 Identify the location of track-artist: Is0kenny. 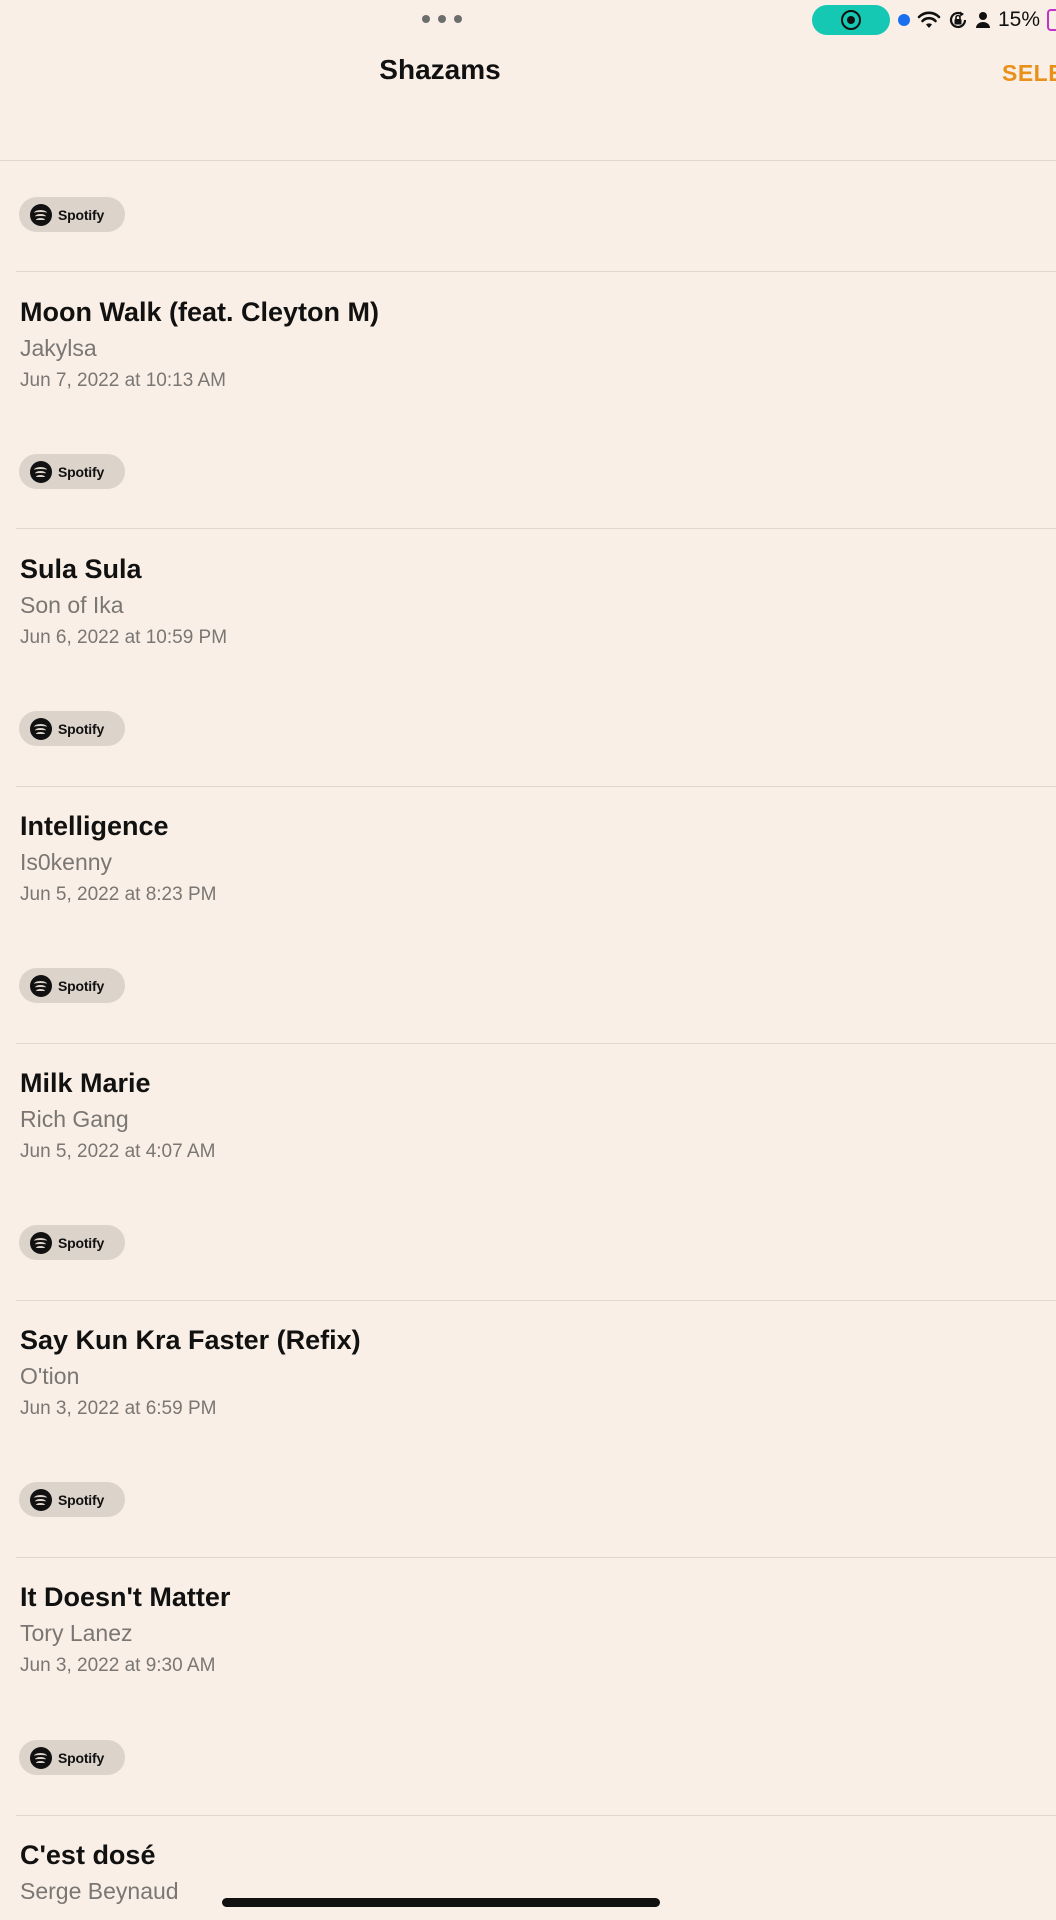
(66, 862).